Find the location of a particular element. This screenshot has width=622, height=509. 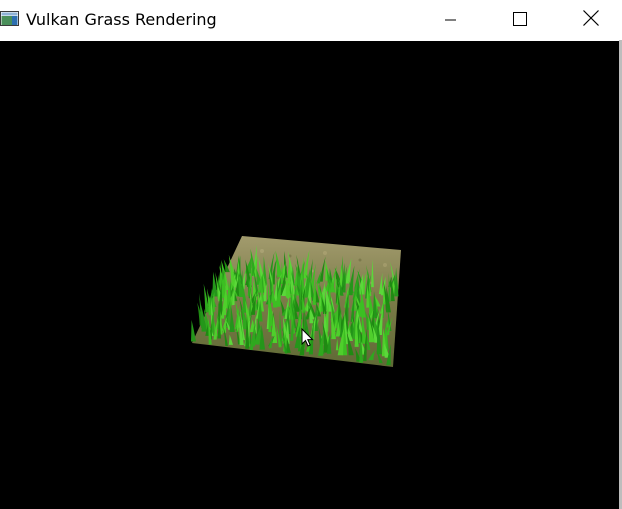

close-icon is located at coordinates (591, 20).